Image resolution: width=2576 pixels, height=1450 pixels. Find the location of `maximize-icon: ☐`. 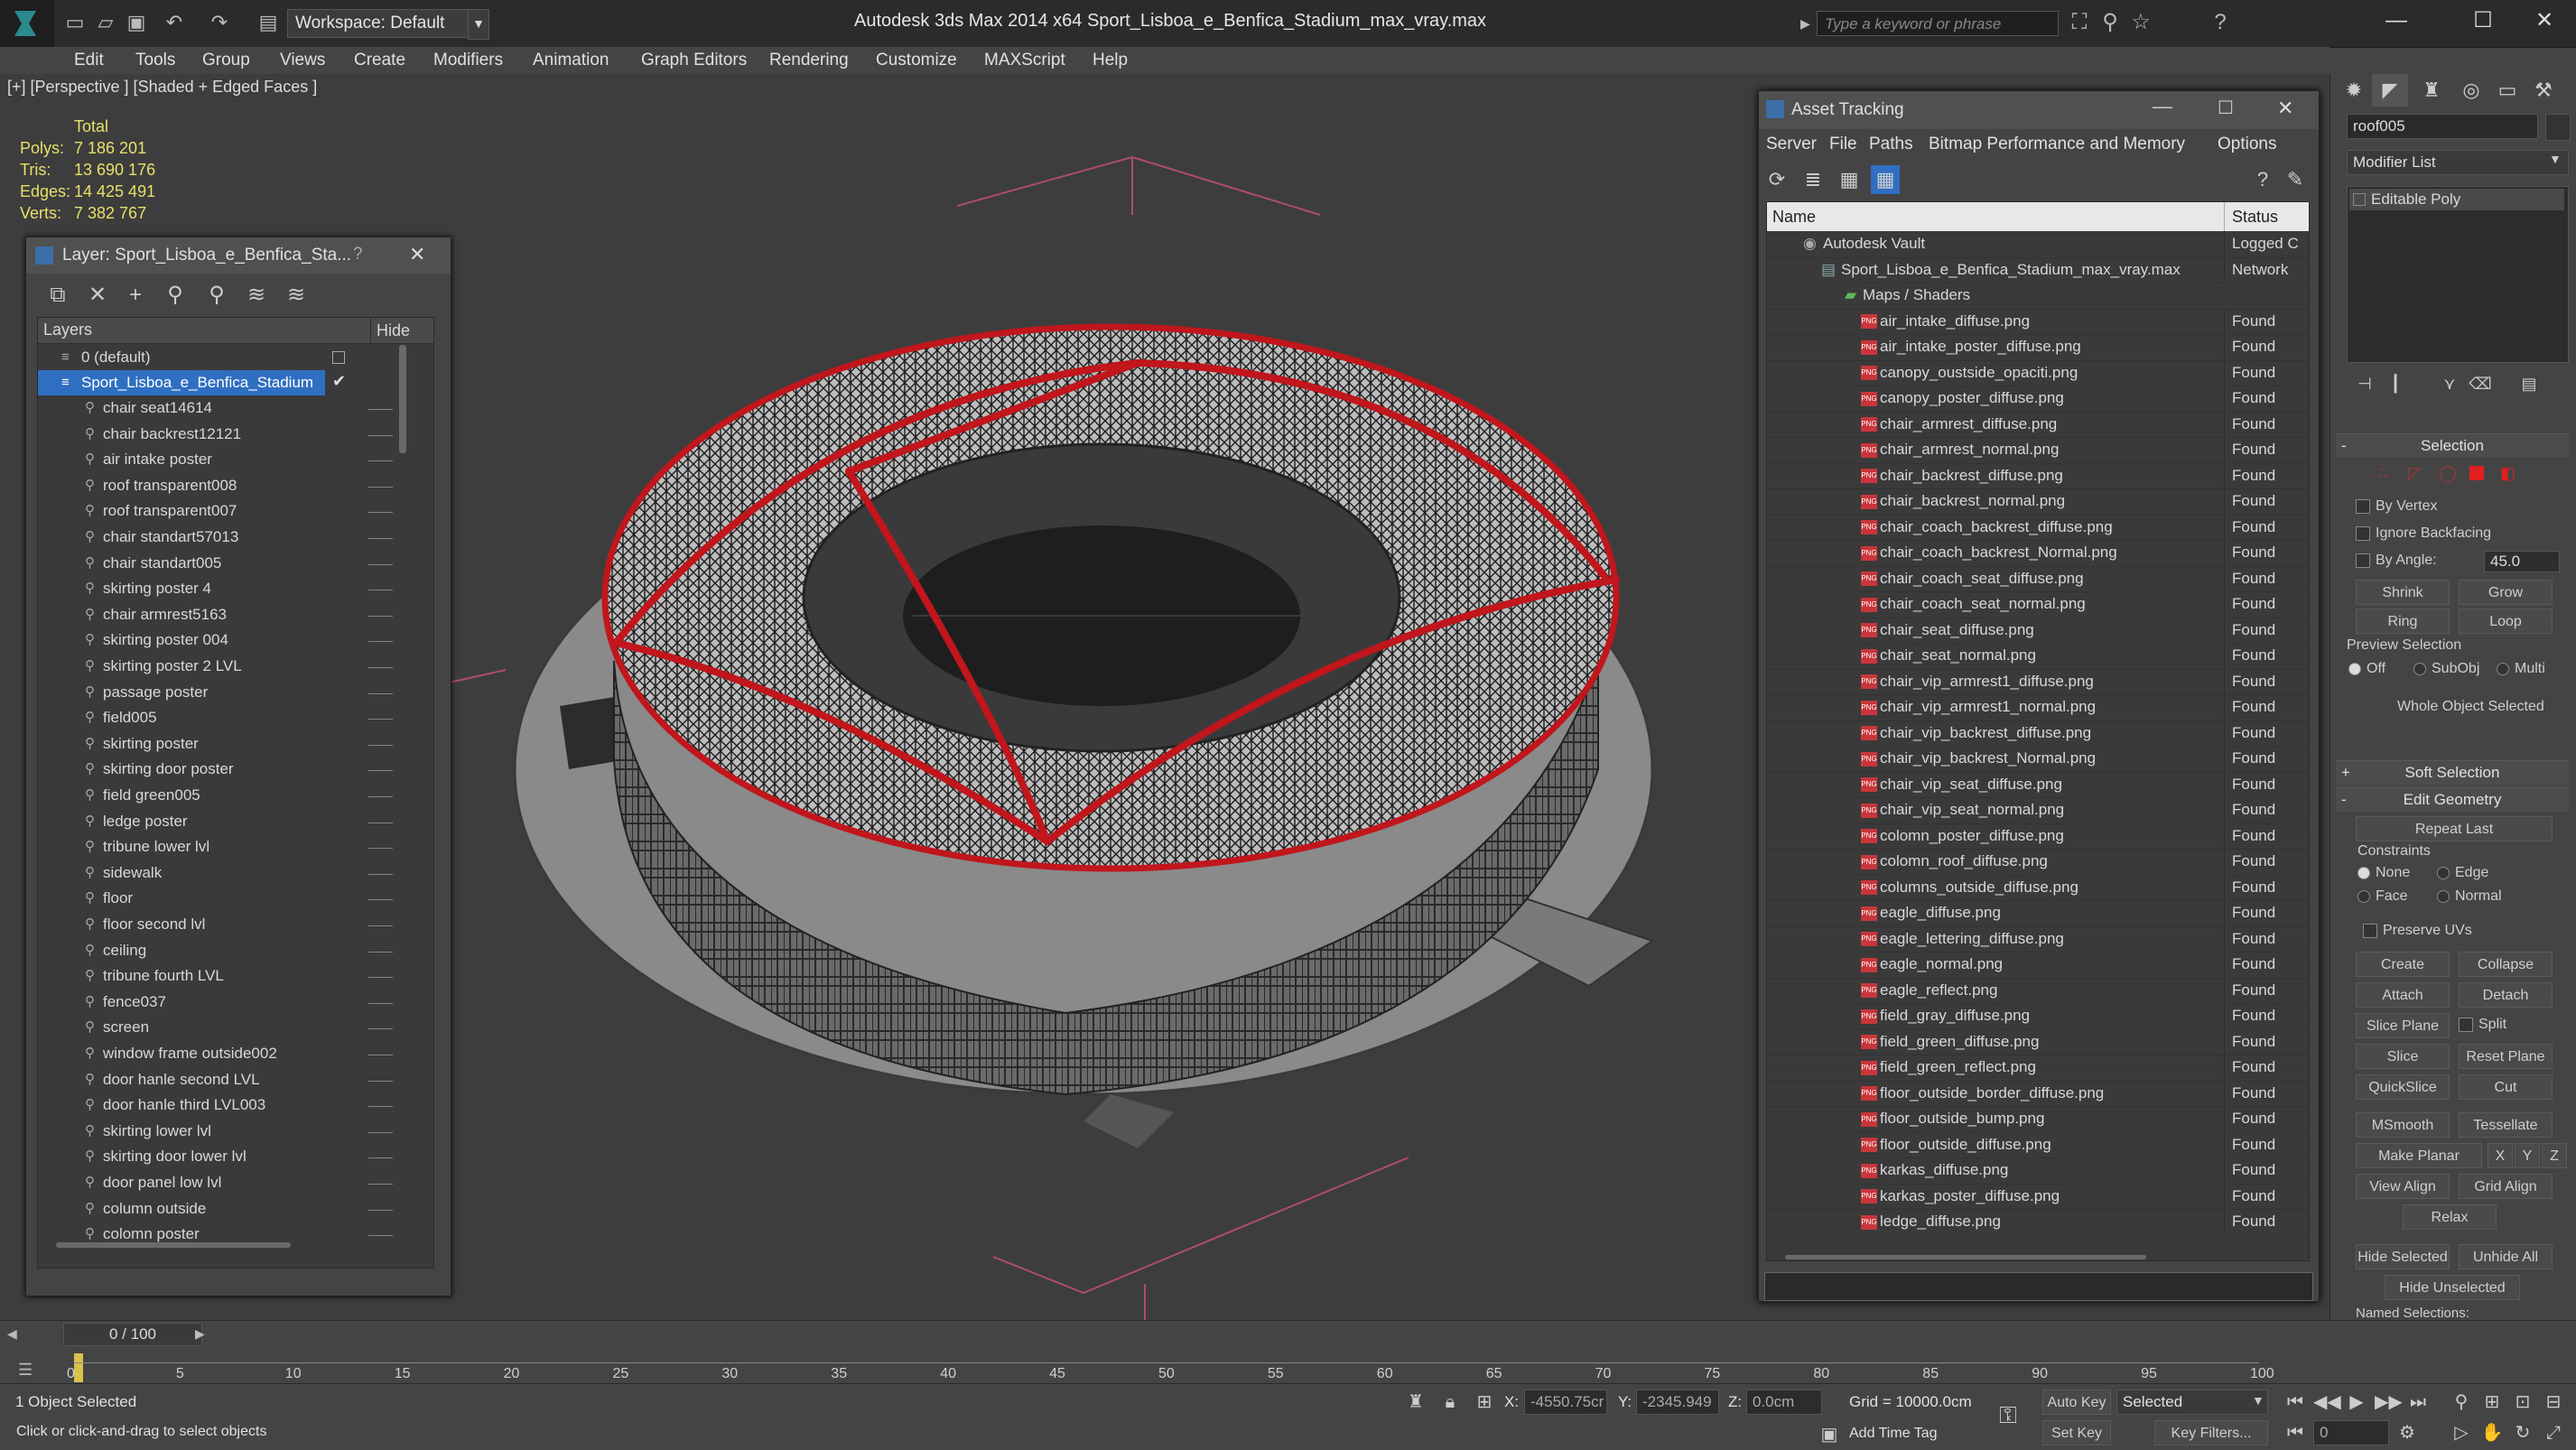

maximize-icon: ☐ is located at coordinates (2226, 108).